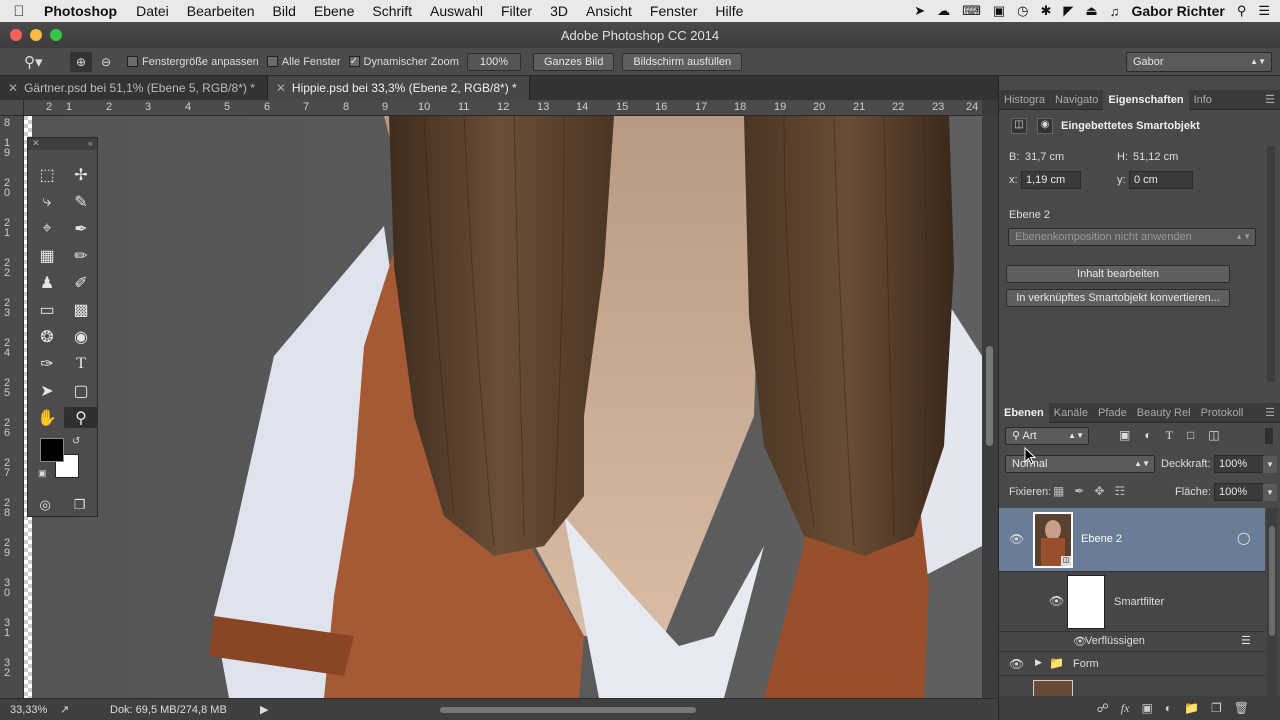 Image resolution: width=1280 pixels, height=720 pixels. I want to click on hand-tool-icon: ✋, so click(47, 417).